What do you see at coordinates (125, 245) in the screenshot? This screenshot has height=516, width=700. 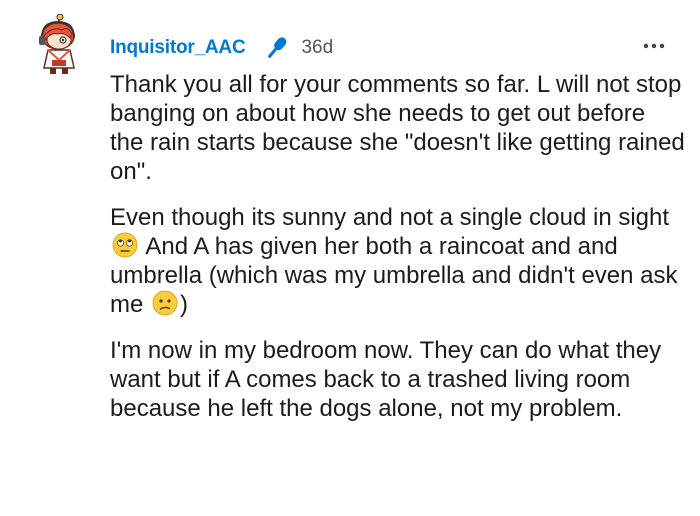 I see `eye-roll-emoji-icon` at bounding box center [125, 245].